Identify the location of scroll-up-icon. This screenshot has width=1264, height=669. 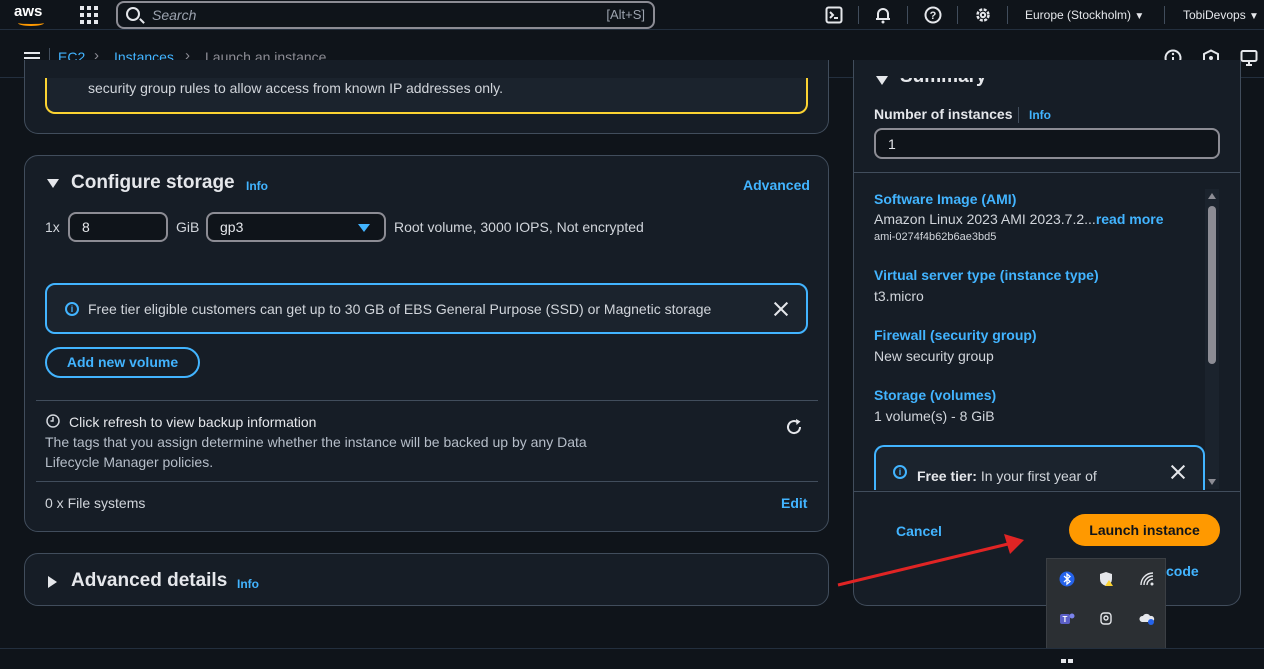
(1212, 196).